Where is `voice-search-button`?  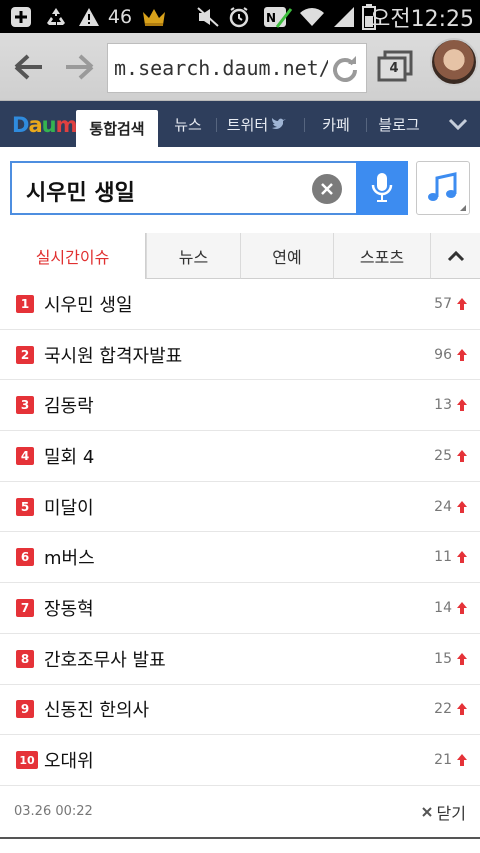 voice-search-button is located at coordinates (382, 188).